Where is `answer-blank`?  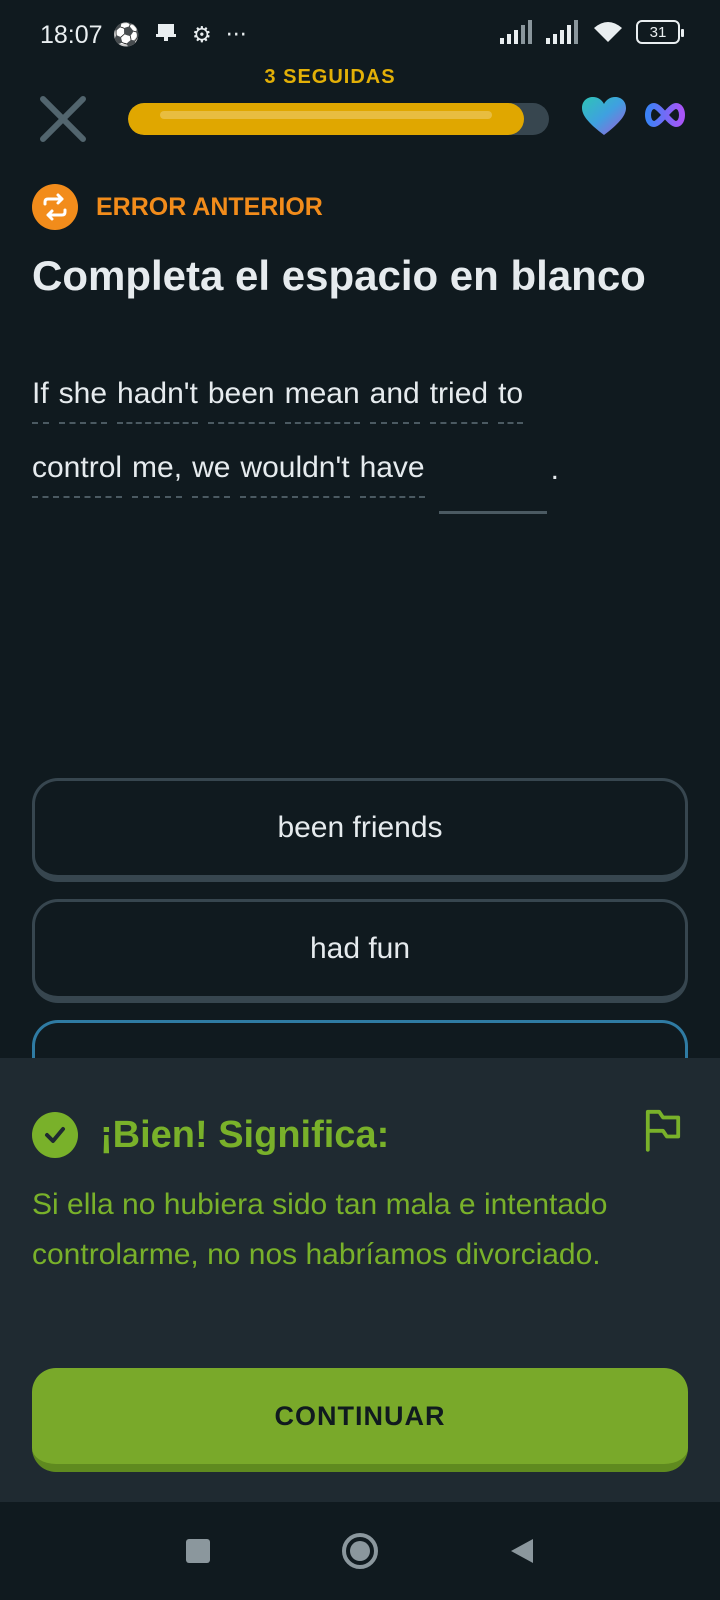
answer-blank is located at coordinates (492, 489).